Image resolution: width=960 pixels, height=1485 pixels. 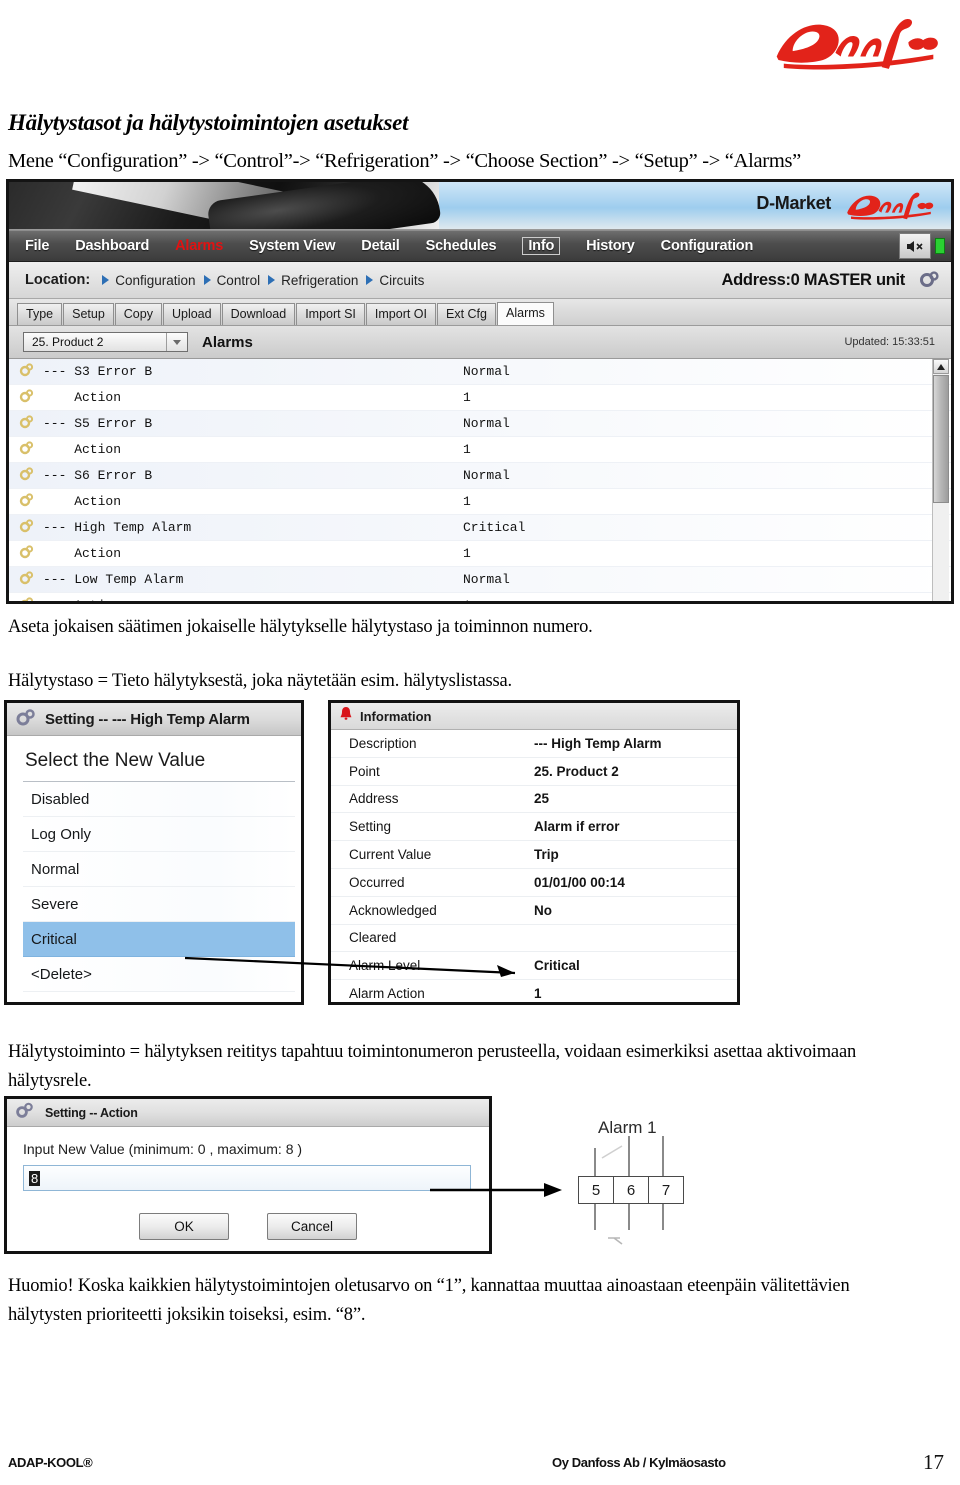 What do you see at coordinates (373, 938) in the screenshot?
I see `info-key: Cleared` at bounding box center [373, 938].